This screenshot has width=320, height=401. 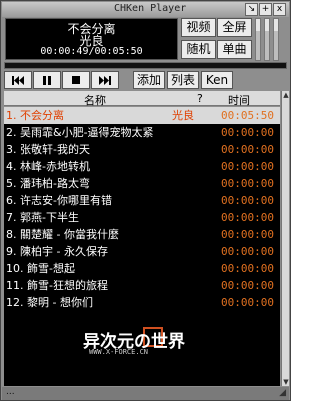 What do you see at coordinates (282, 393) in the screenshot?
I see `resize-grip-icon: ◢` at bounding box center [282, 393].